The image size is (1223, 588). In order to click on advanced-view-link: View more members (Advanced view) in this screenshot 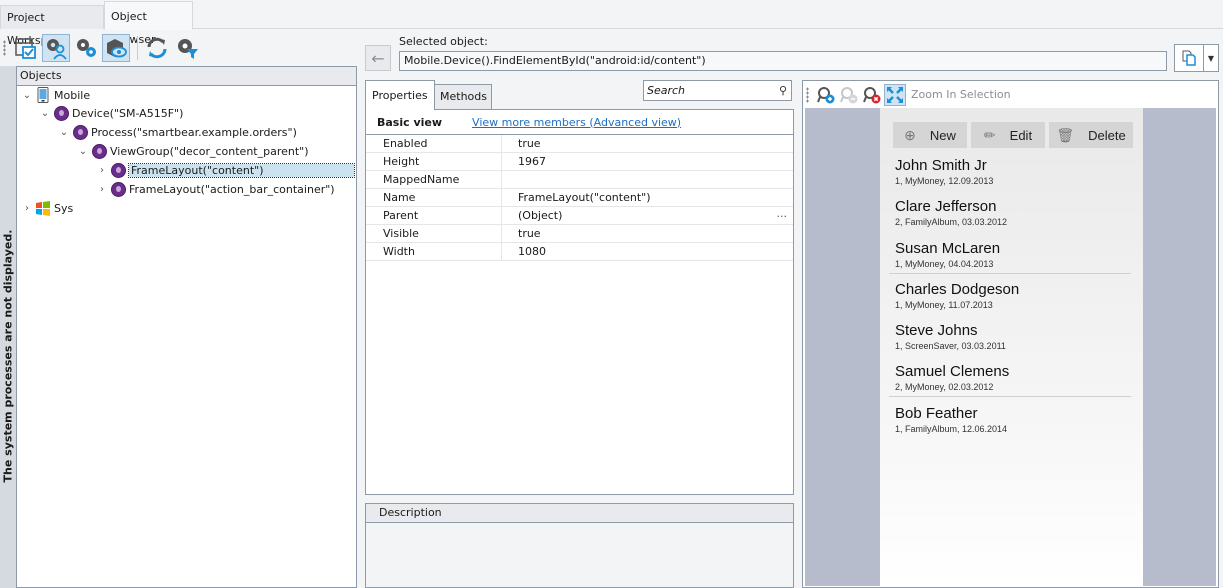, I will do `click(576, 122)`.